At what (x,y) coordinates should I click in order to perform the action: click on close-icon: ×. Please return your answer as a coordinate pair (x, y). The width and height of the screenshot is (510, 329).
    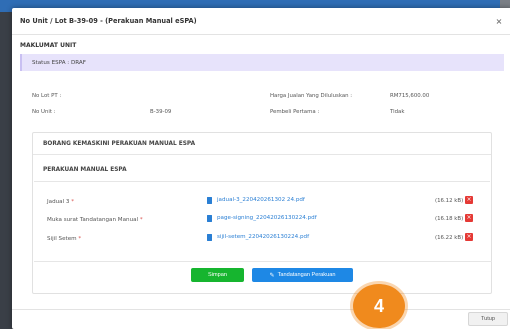
    Looking at the image, I should click on (499, 21).